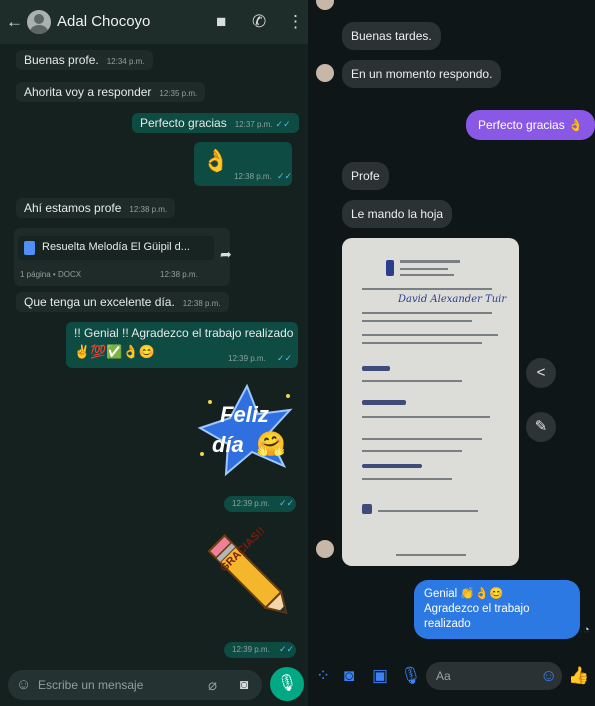 The image size is (595, 706). I want to click on share-icon: <, so click(541, 372).